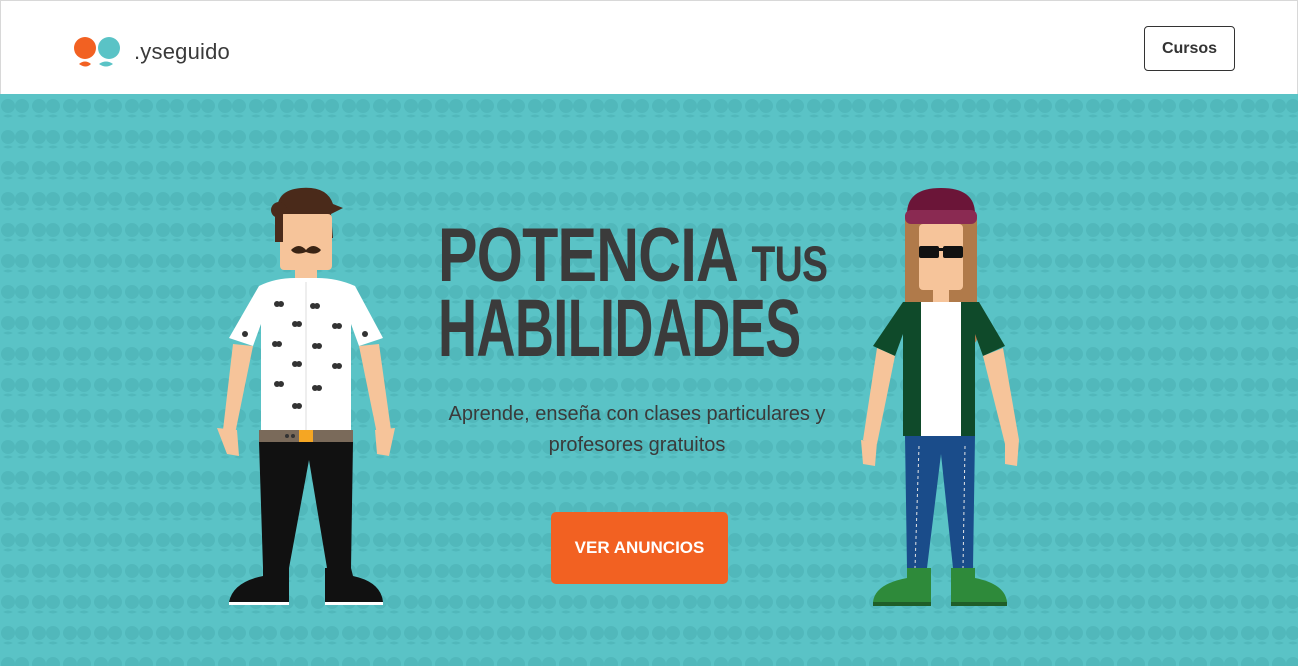 This screenshot has width=1298, height=666. I want to click on ver-anuncios-button: VER ANUNCIOS, so click(639, 548).